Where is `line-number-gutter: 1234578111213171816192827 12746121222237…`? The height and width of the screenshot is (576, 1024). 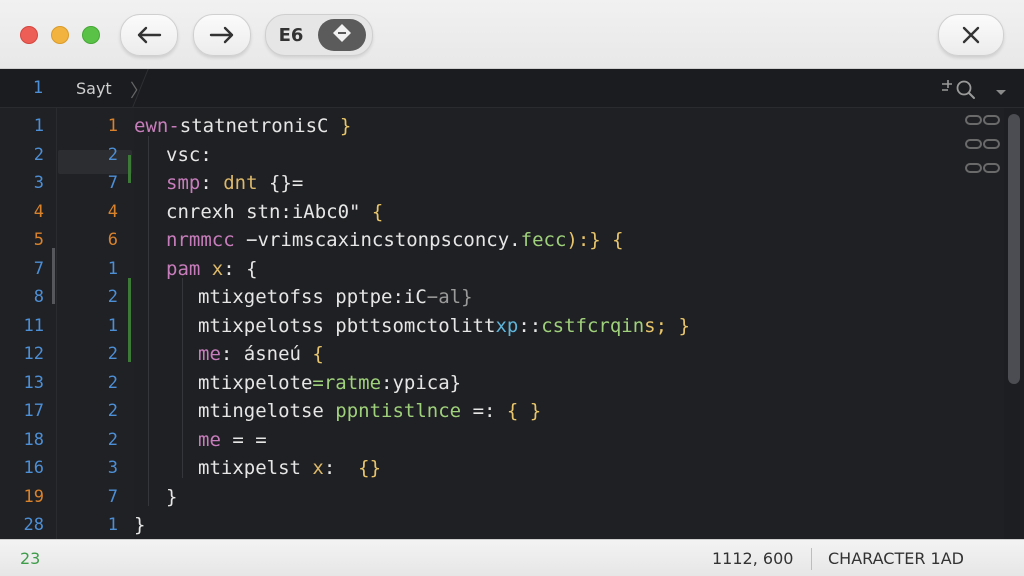
line-number-gutter: 1234578111213171816192827 12746121222237… is located at coordinates (67, 336).